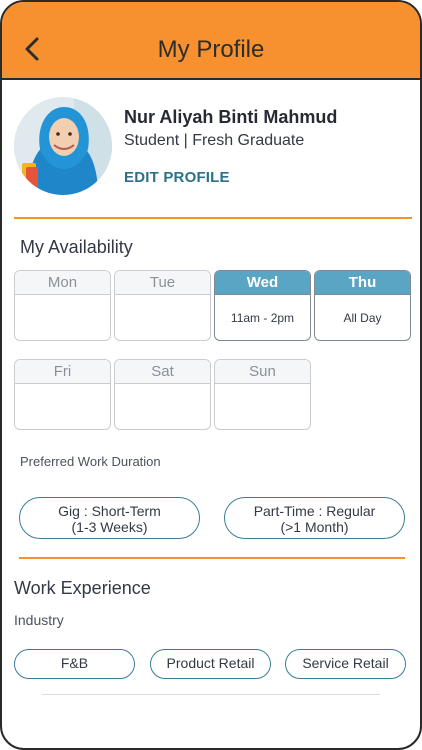  Describe the element at coordinates (74, 664) in the screenshot. I see `industry-chip-fnb: F&B` at that location.